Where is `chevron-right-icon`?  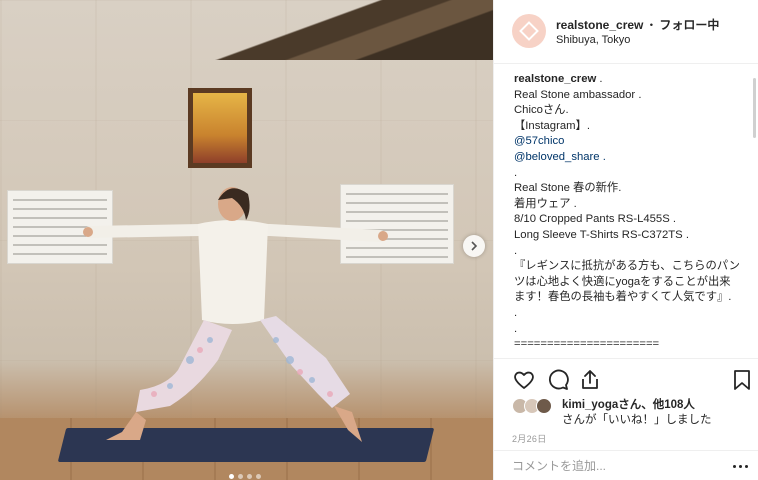
chevron-right-icon is located at coordinates (474, 246).